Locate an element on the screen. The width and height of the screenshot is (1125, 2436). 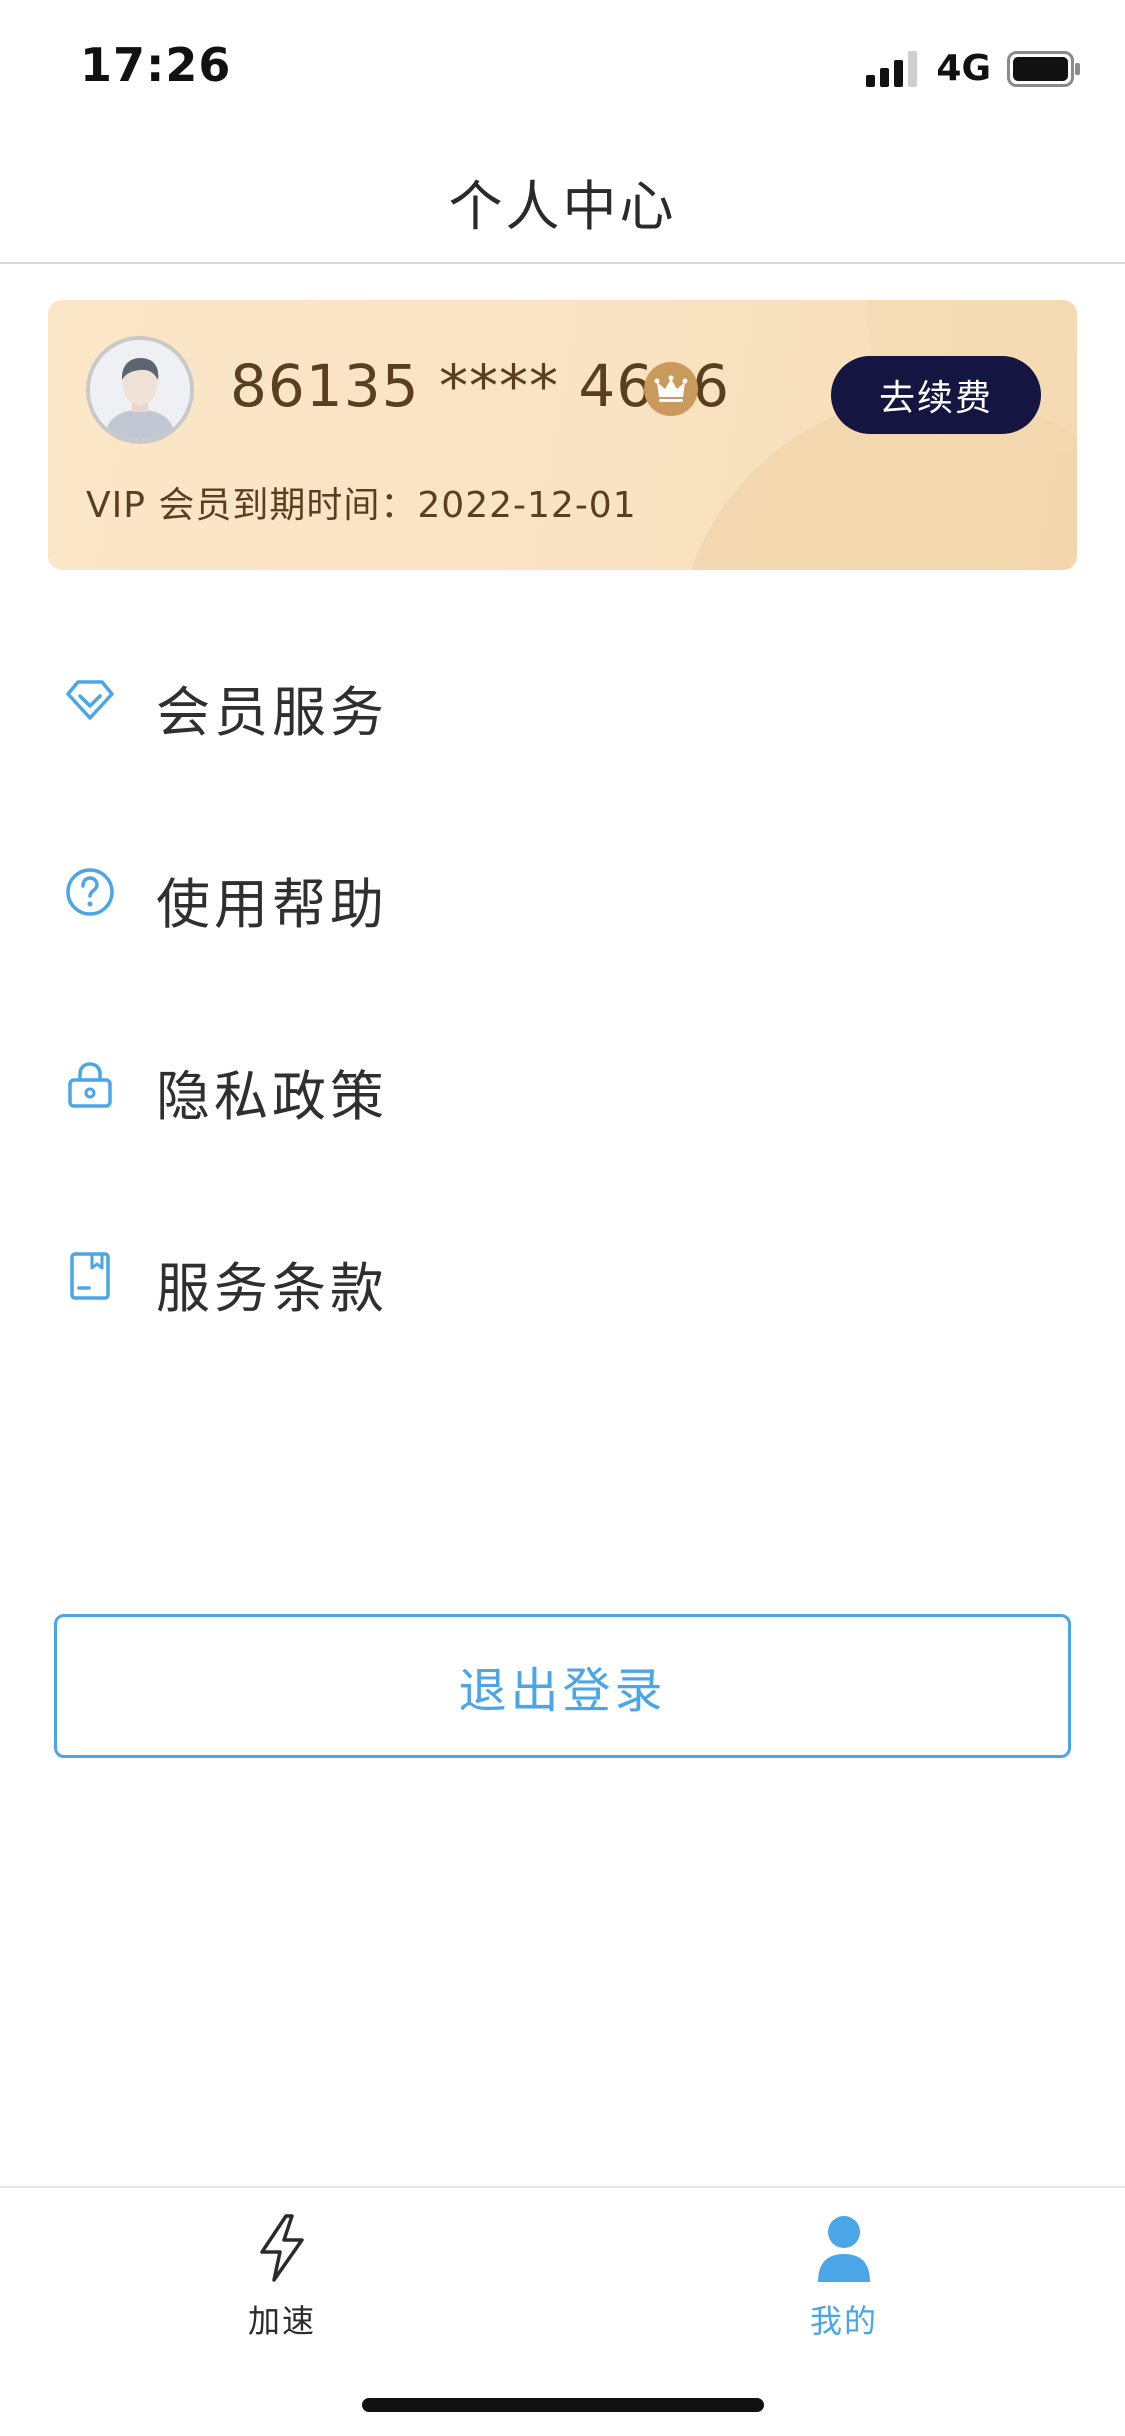
tab-accelerate: 加速 is located at coordinates (282, 2282).